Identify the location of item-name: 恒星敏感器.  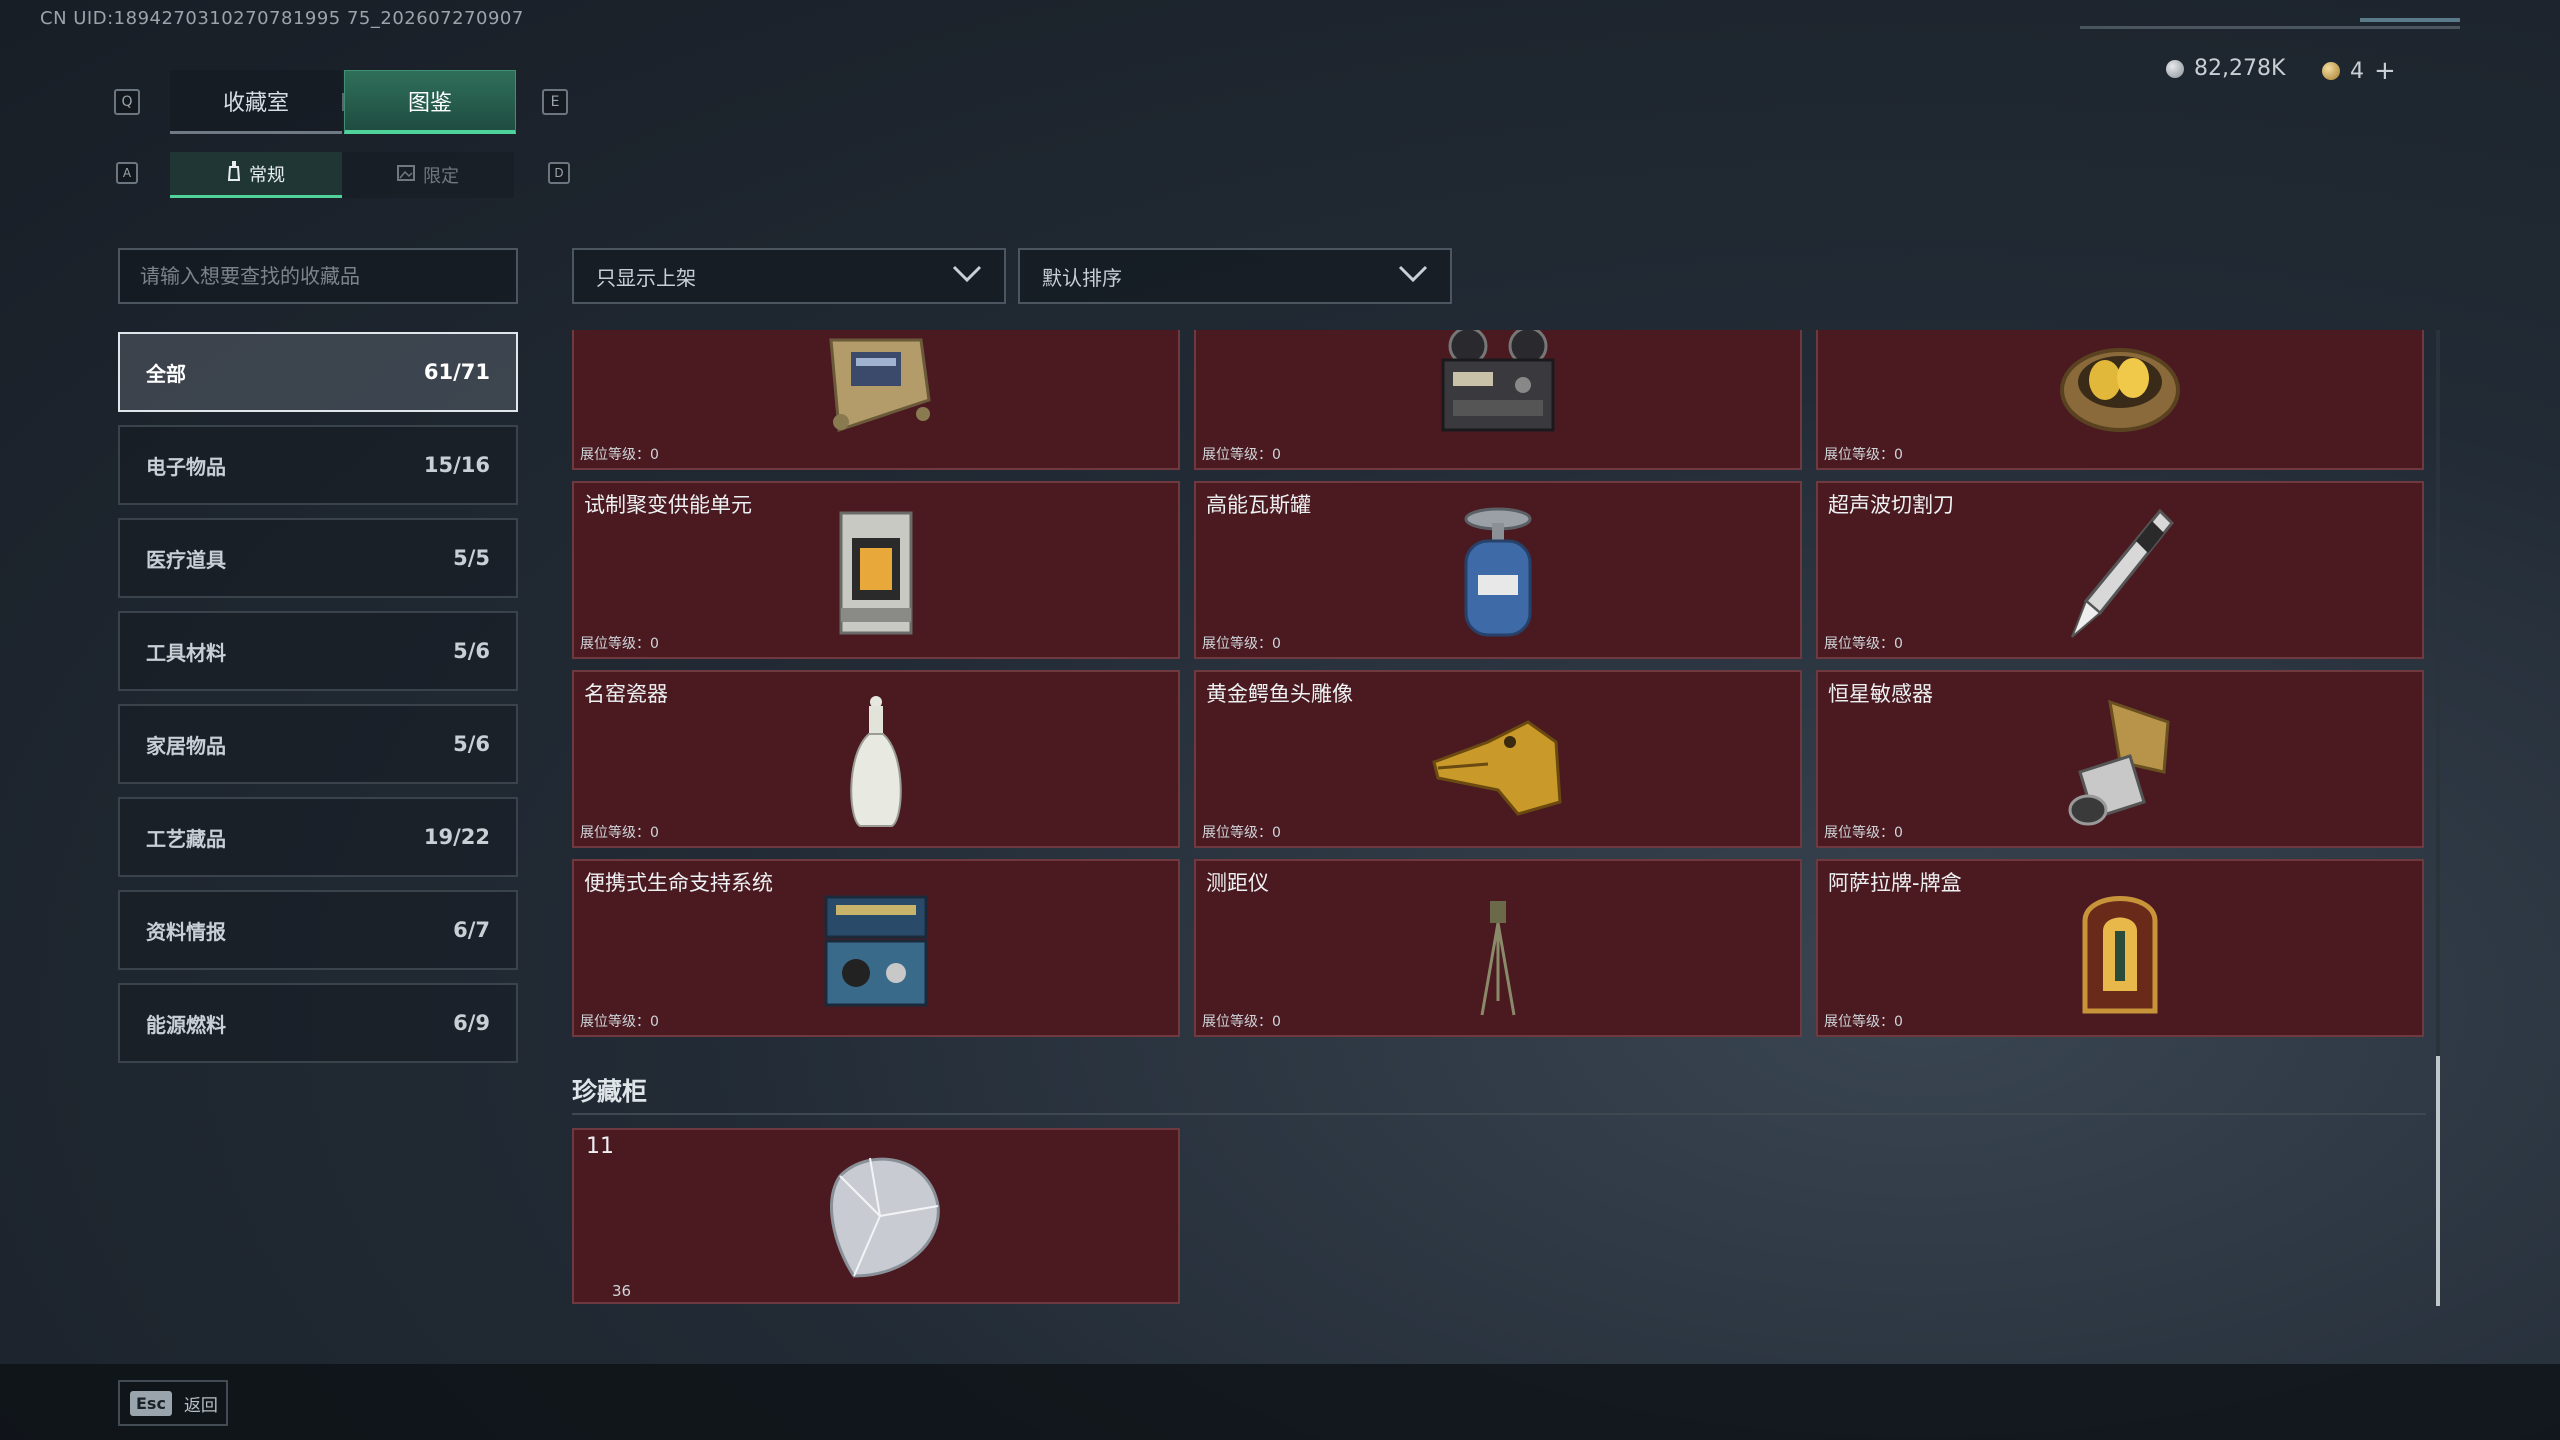
(1880, 694).